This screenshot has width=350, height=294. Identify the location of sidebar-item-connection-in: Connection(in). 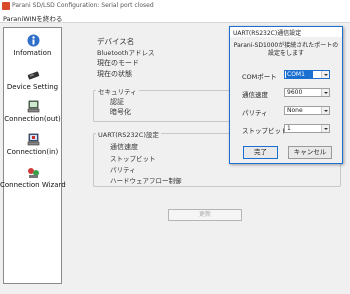
(32, 149).